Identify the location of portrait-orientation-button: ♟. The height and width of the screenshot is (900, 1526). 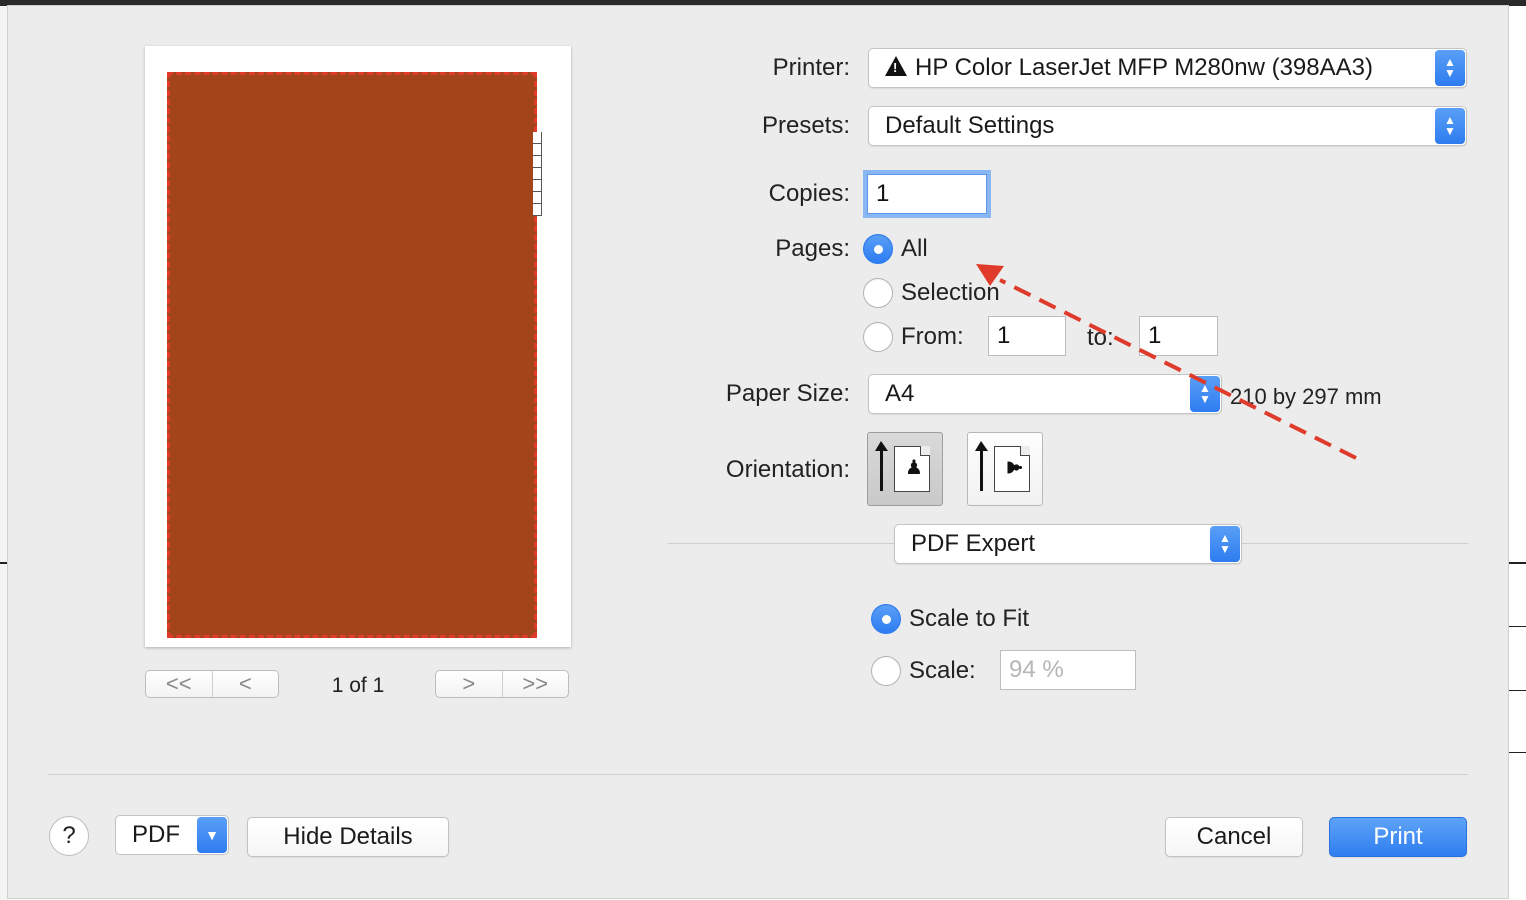
(905, 469).